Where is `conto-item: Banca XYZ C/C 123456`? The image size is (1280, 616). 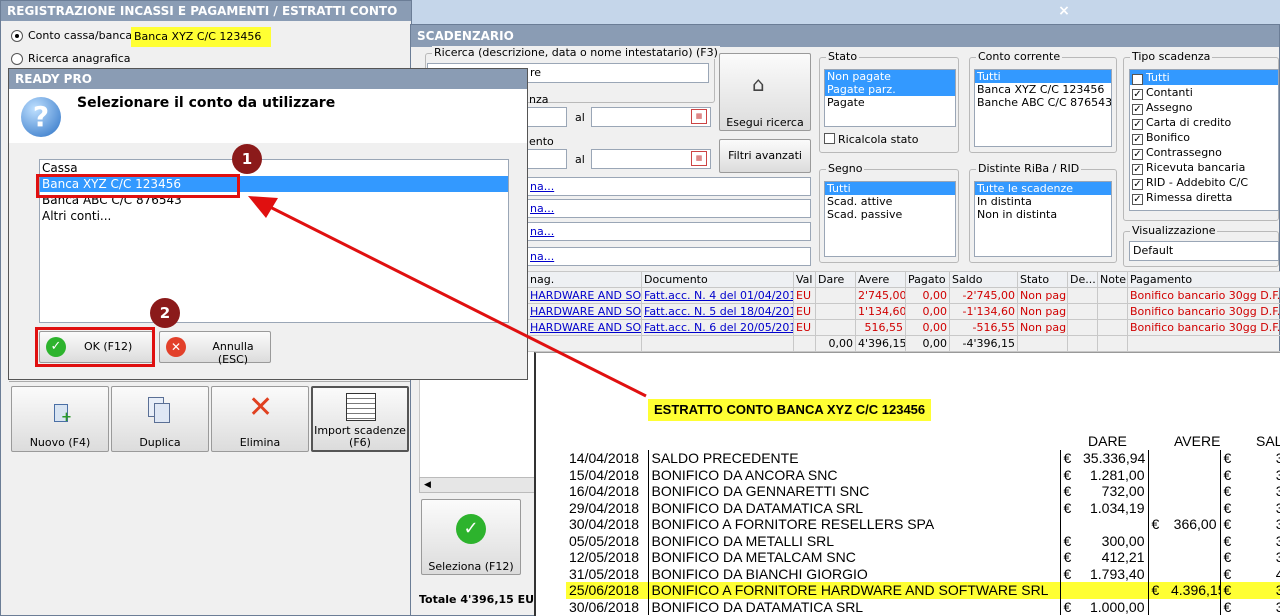 conto-item: Banca XYZ C/C 123456 is located at coordinates (1043, 89).